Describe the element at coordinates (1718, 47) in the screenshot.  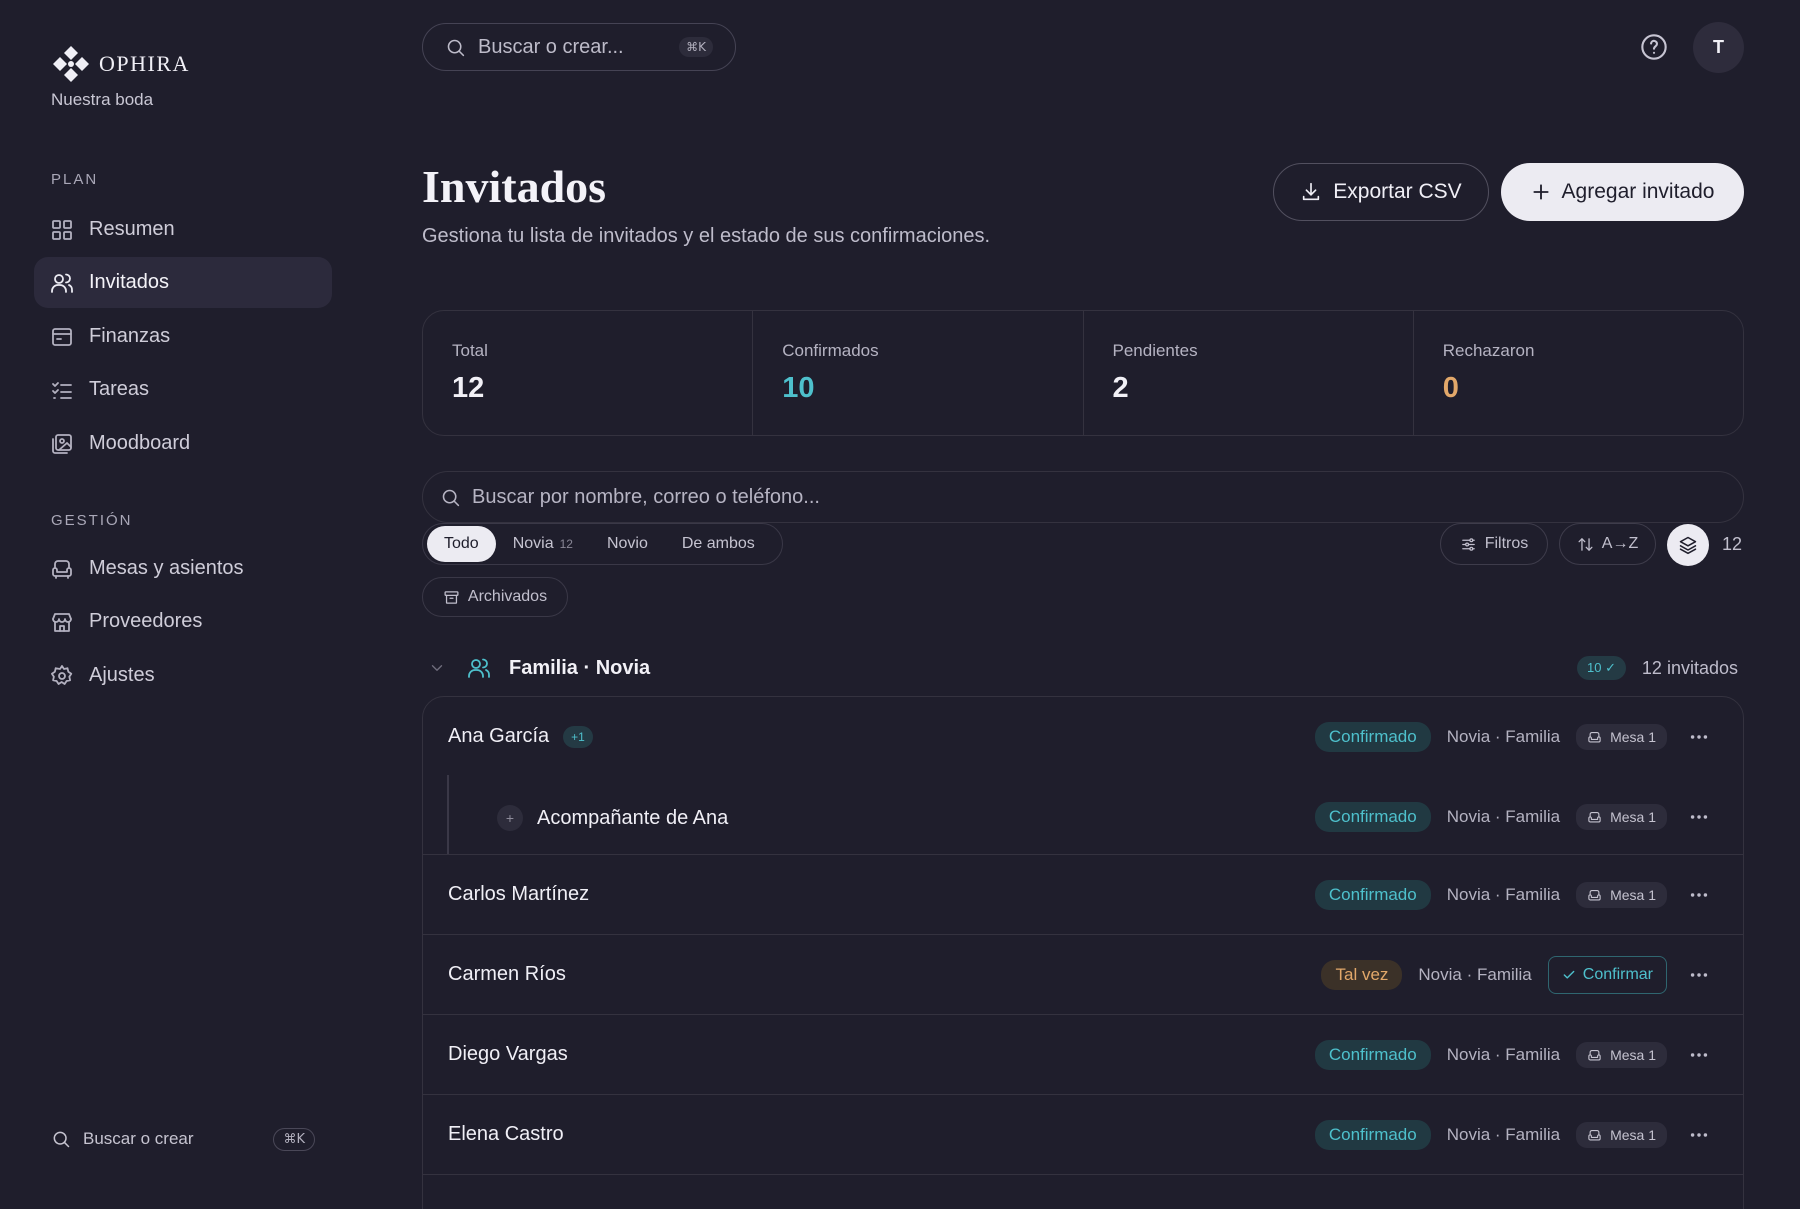
I see `user-avatar: T` at that location.